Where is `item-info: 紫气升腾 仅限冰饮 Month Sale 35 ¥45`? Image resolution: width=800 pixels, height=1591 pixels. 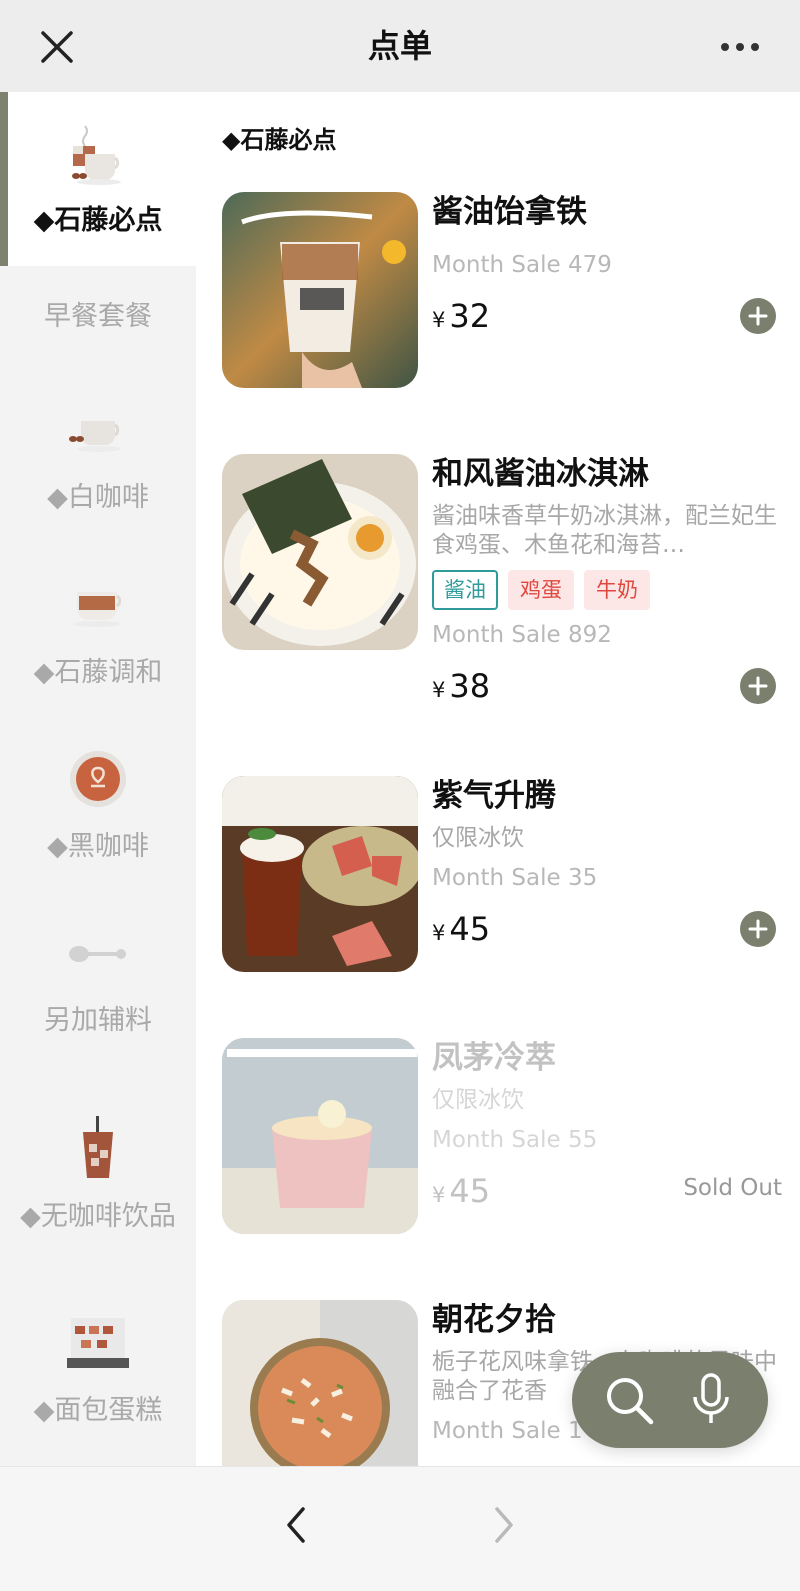
item-info: 紫气升腾 仅限冰饮 Month Sale 35 ¥45 is located at coordinates (607, 863).